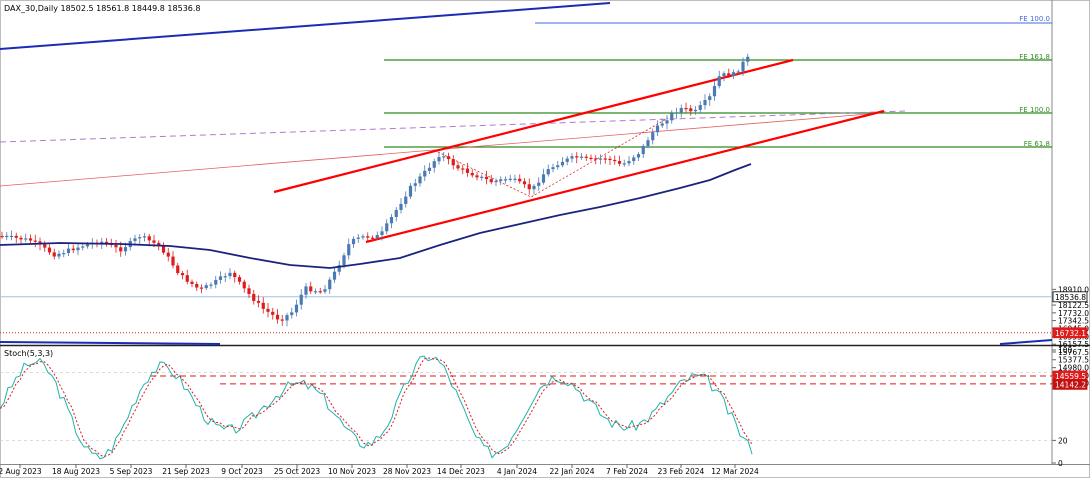  Describe the element at coordinates (1037, 144) in the screenshot. I see `fib-label: FE 61.8` at that location.